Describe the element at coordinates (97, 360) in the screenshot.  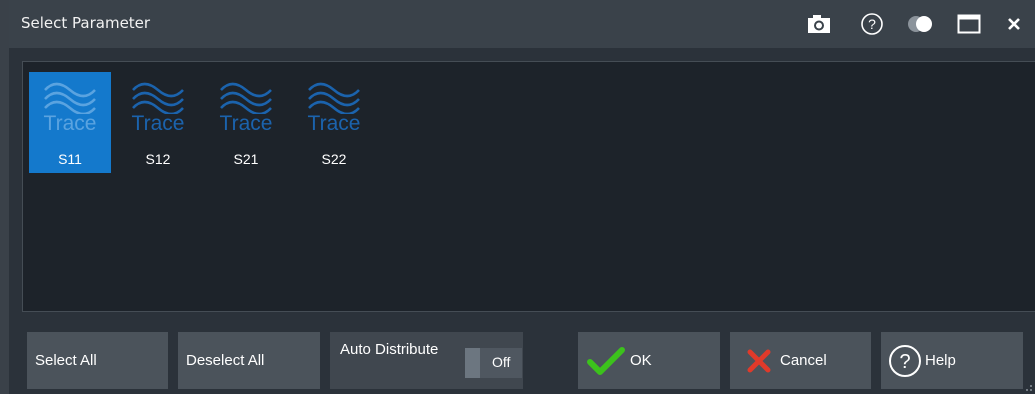
I see `select-all-button: Select All` at that location.